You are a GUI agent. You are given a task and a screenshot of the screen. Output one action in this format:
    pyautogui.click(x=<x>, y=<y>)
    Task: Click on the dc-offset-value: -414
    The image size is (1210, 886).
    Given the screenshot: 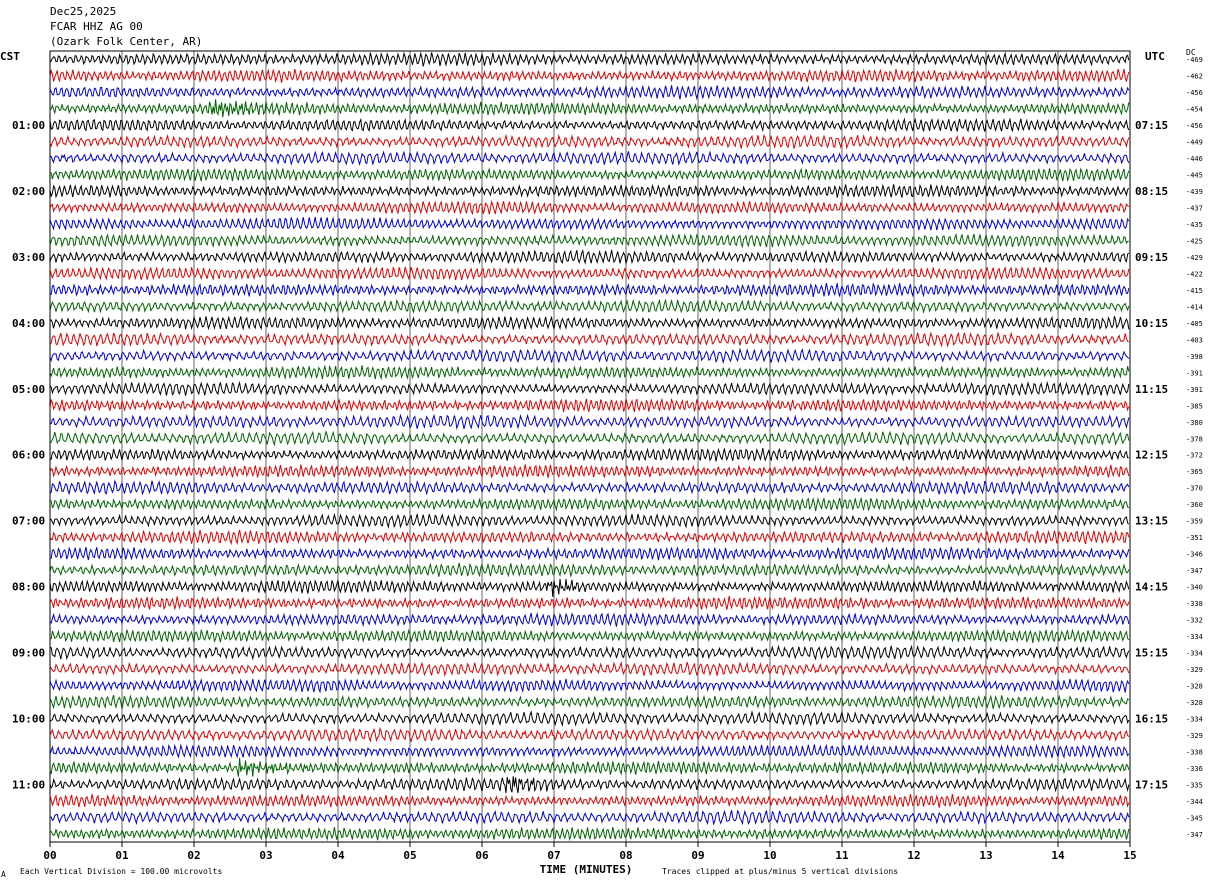 What is the action you would take?
    pyautogui.click(x=1194, y=307)
    